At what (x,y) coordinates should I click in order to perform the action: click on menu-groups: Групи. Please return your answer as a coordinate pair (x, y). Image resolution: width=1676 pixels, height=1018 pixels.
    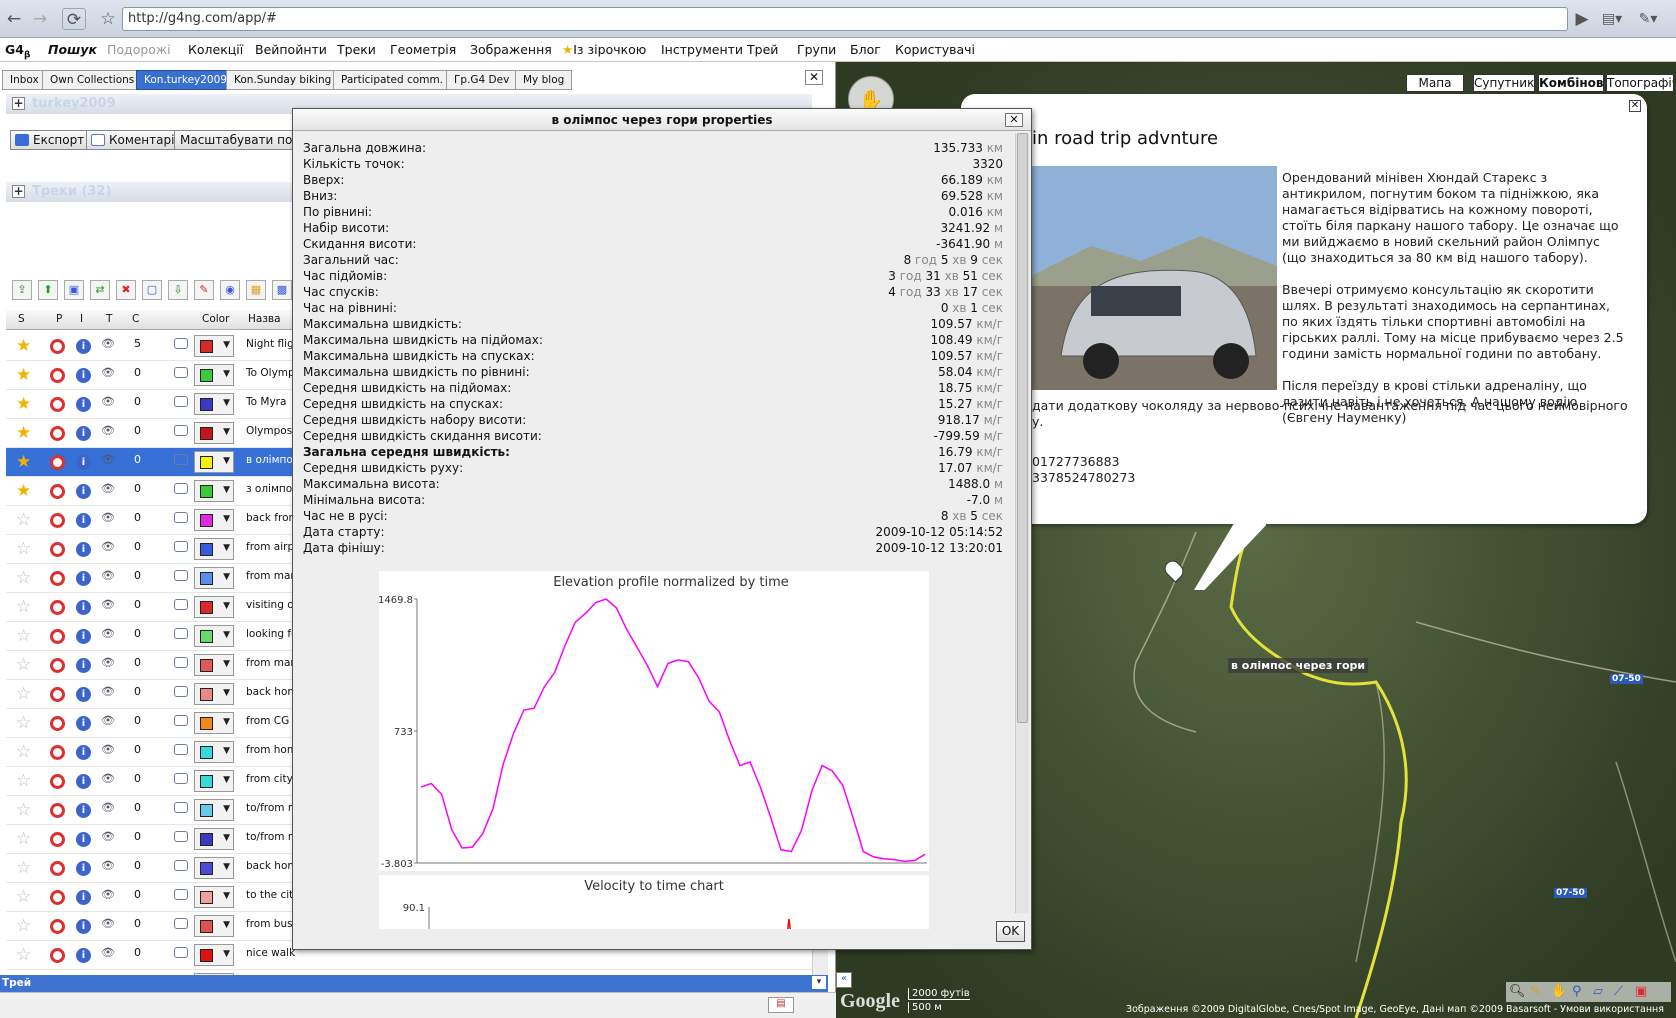
    Looking at the image, I should click on (816, 49).